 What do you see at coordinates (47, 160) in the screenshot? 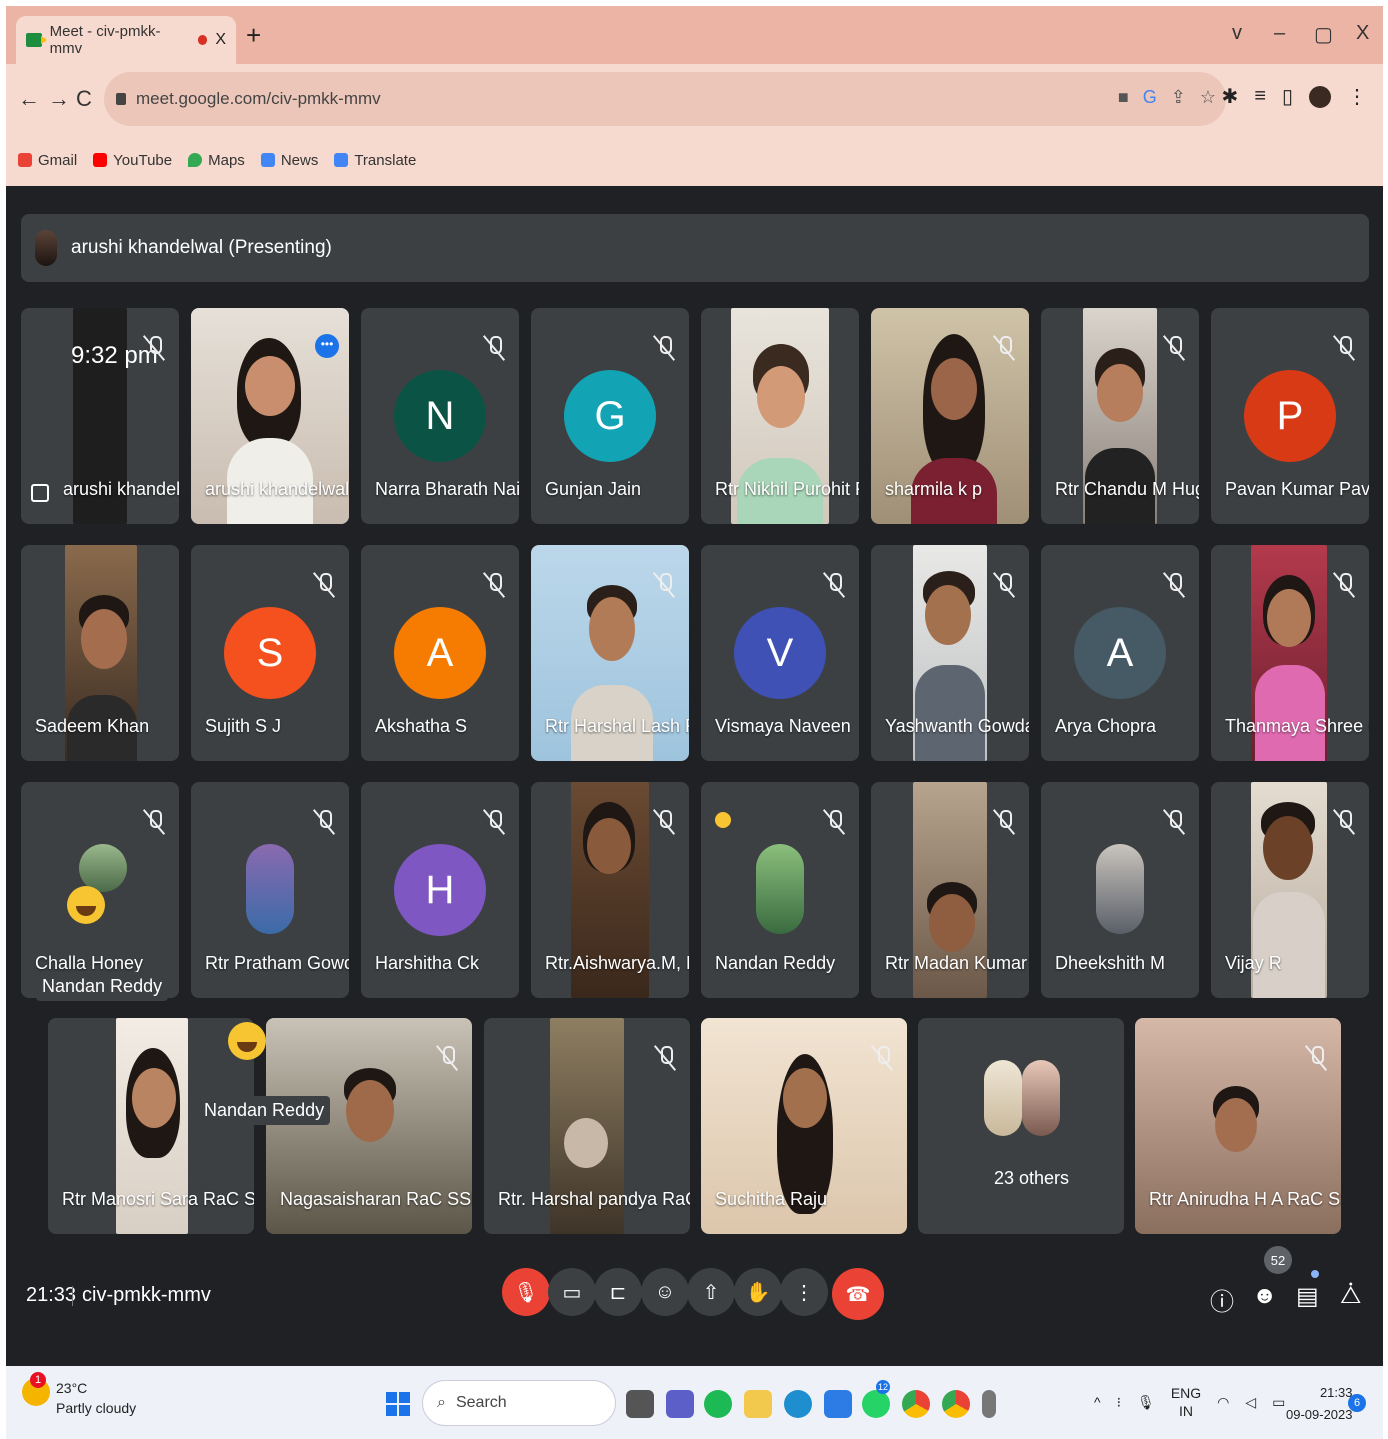
I see `bookmark-gmail: Gmail` at bounding box center [47, 160].